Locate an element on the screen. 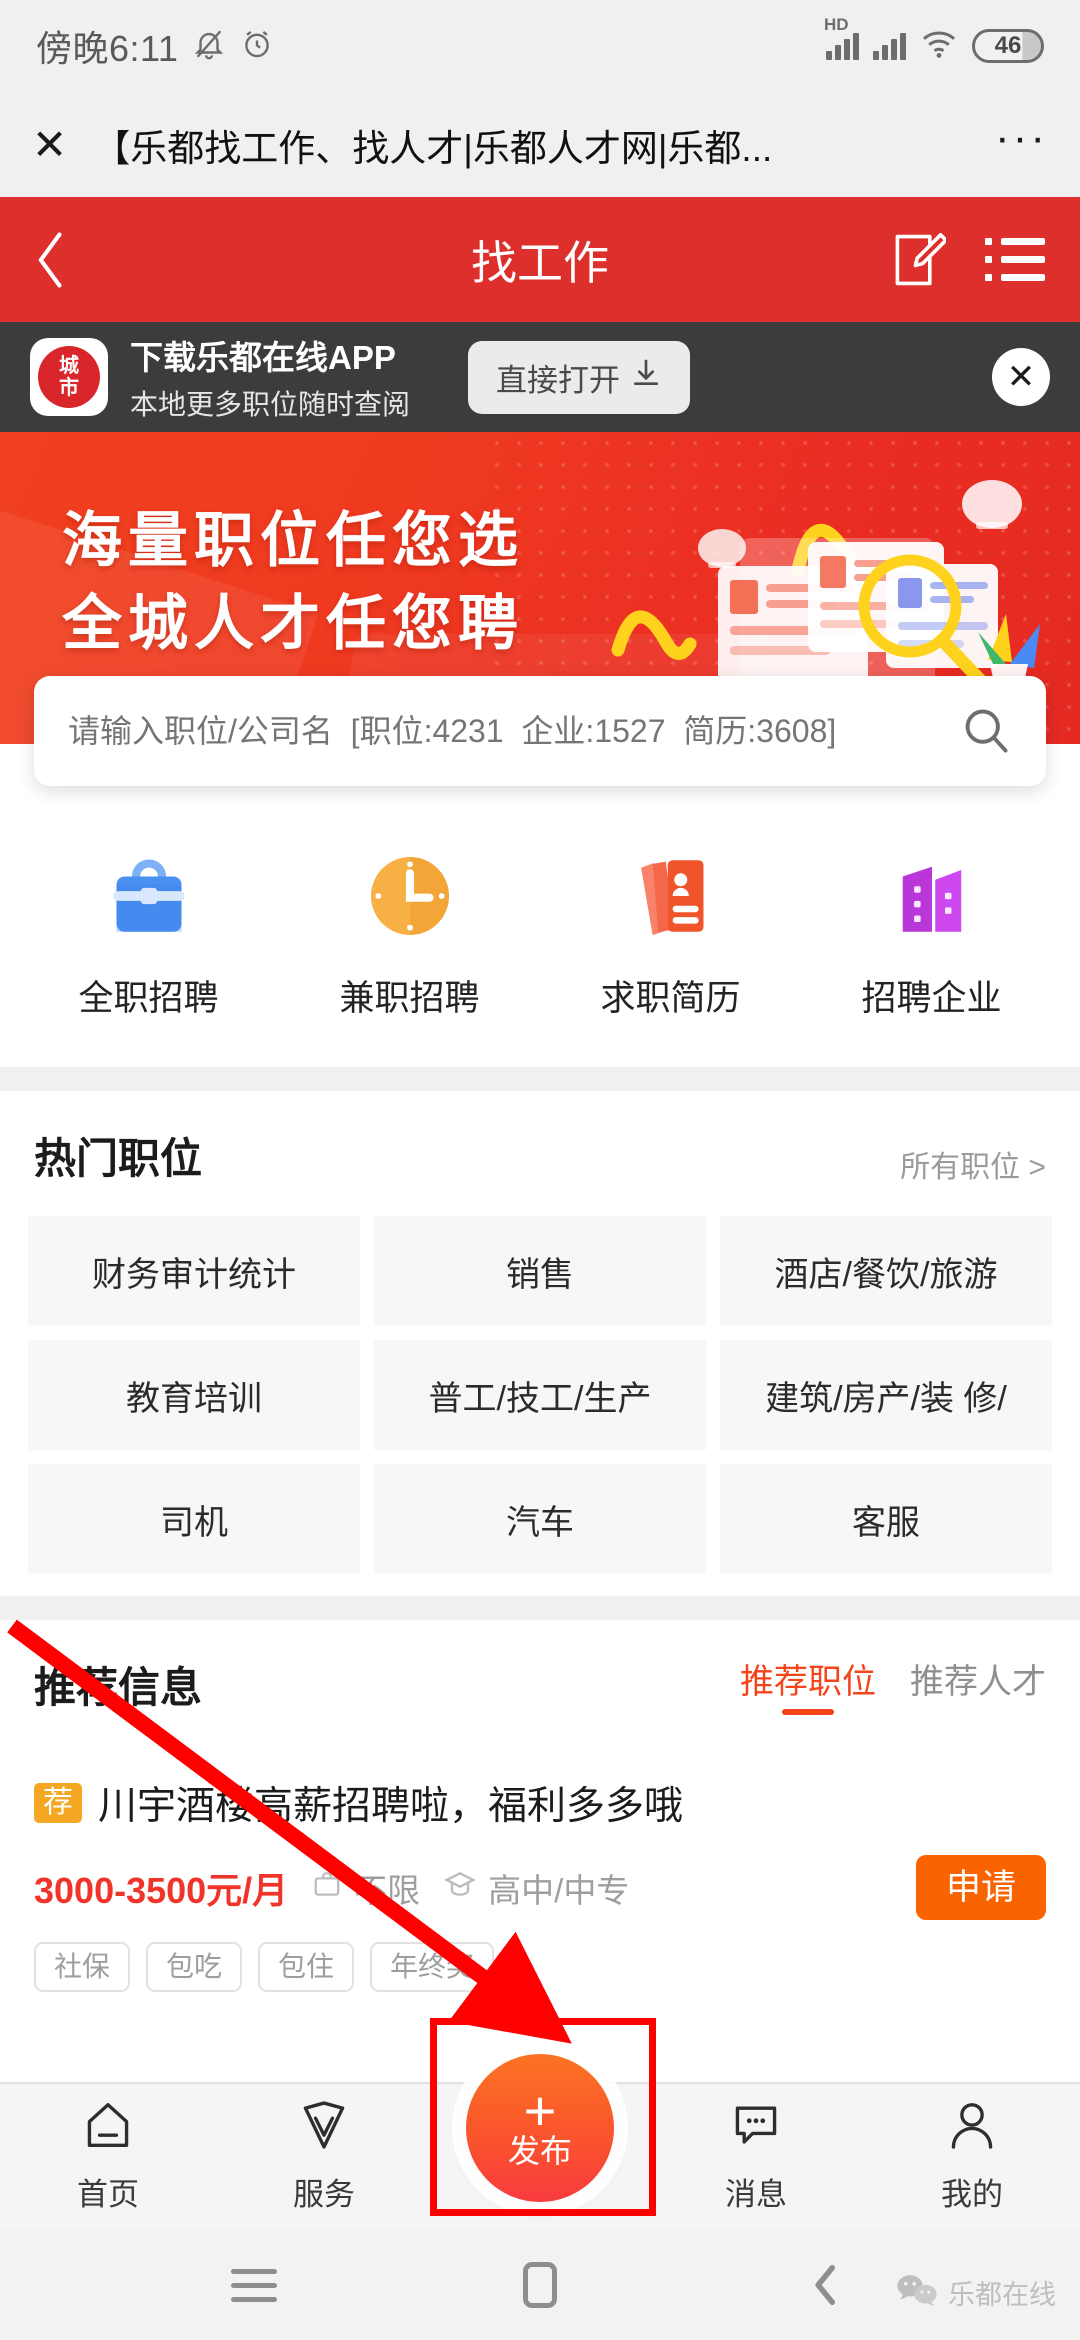 The height and width of the screenshot is (2340, 1080). briefcase-small-icon is located at coordinates (327, 1888).